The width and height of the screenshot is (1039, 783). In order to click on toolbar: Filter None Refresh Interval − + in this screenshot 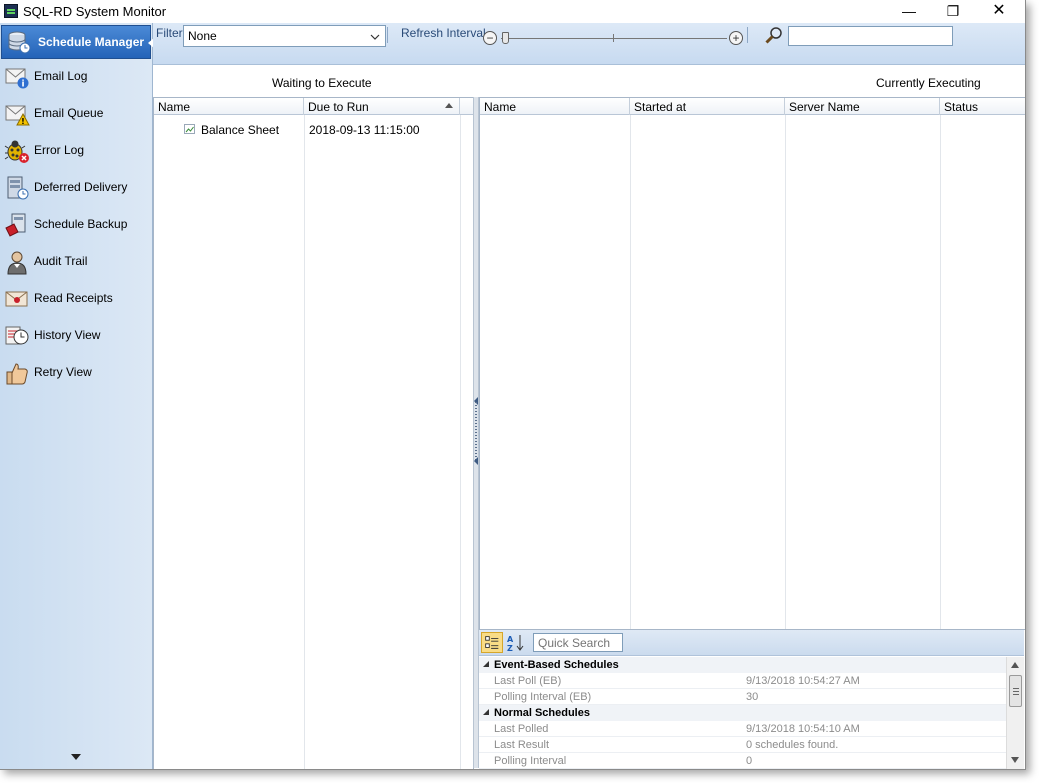, I will do `click(589, 44)`.